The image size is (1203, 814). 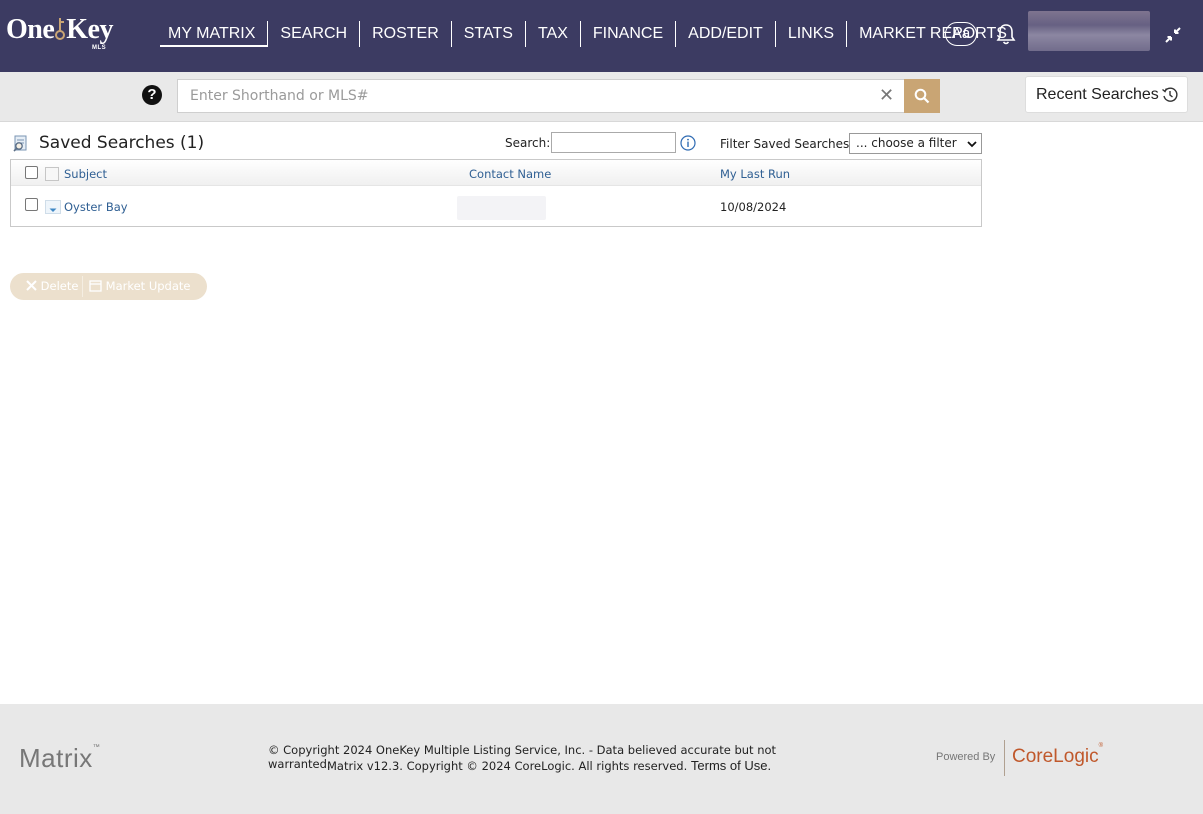 I want to click on shorthand-search-input, so click(x=541, y=96).